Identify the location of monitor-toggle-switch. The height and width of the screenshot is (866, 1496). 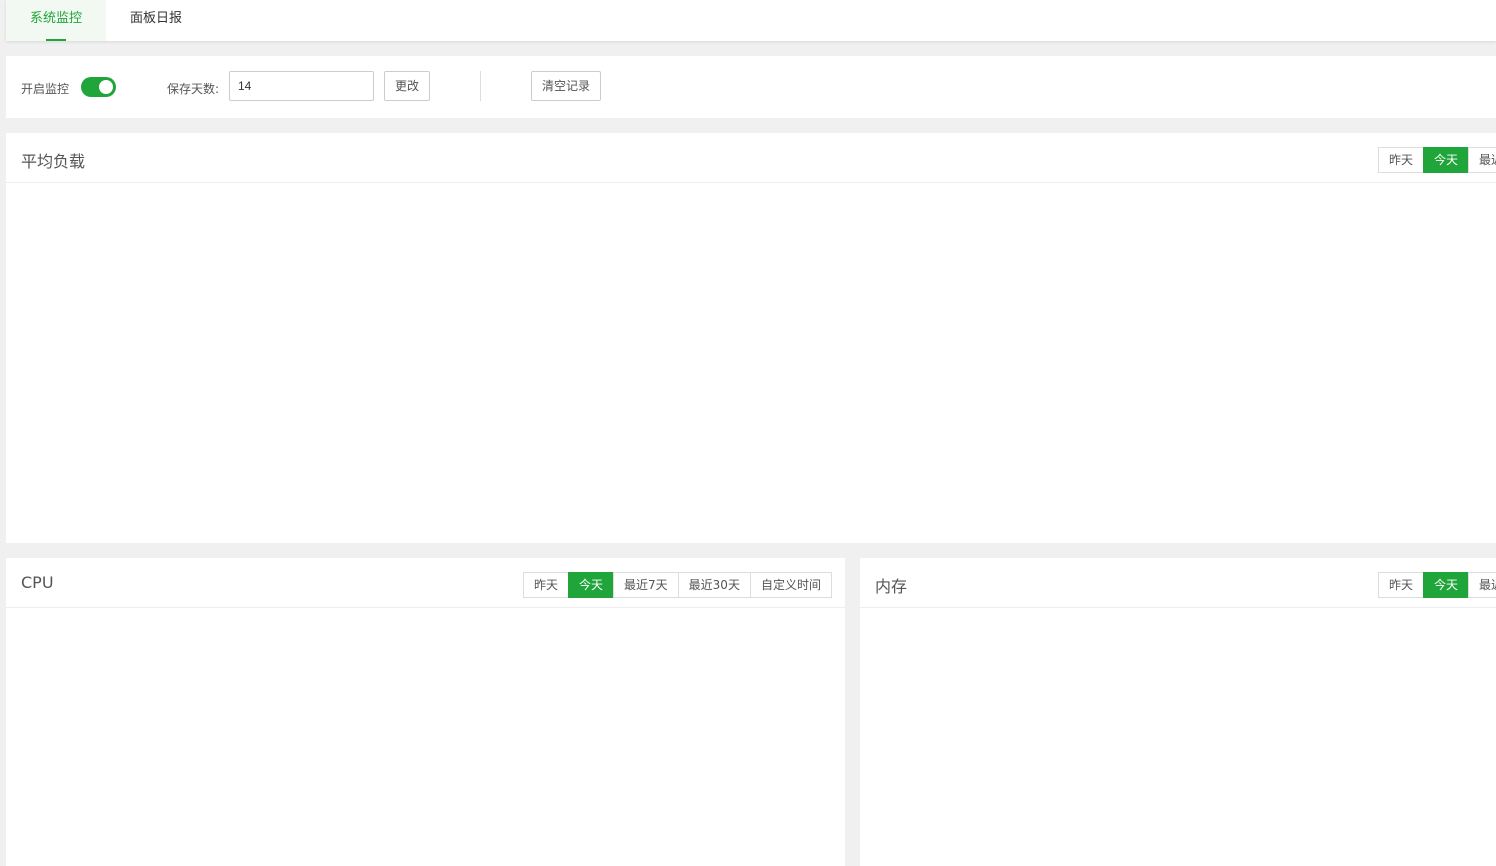
(98, 87).